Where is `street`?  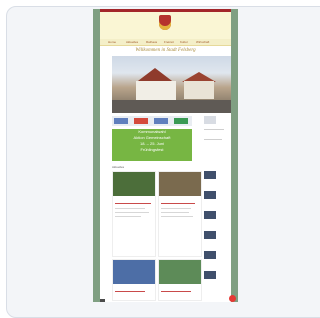
street is located at coordinates (171, 106).